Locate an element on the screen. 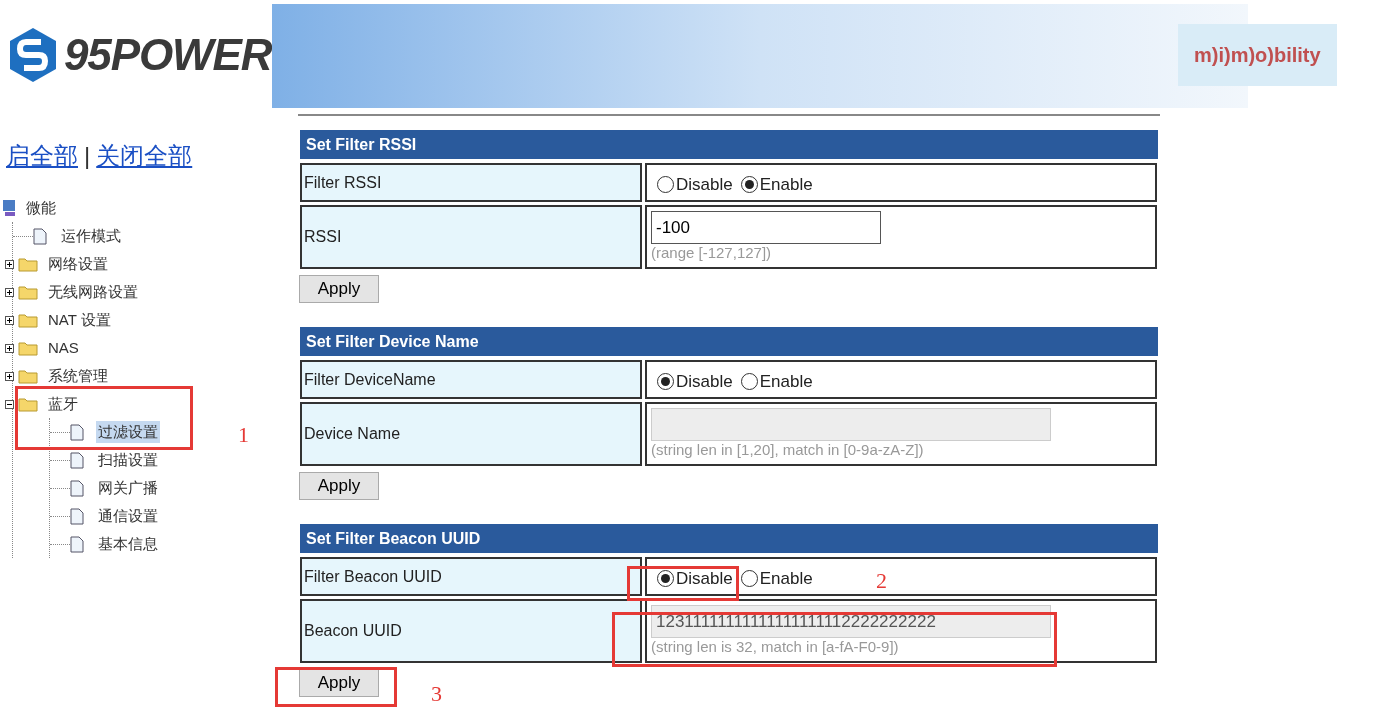 Image resolution: width=1392 pixels, height=707 pixels. tree-folder: 蓝牙 is located at coordinates (63, 404).